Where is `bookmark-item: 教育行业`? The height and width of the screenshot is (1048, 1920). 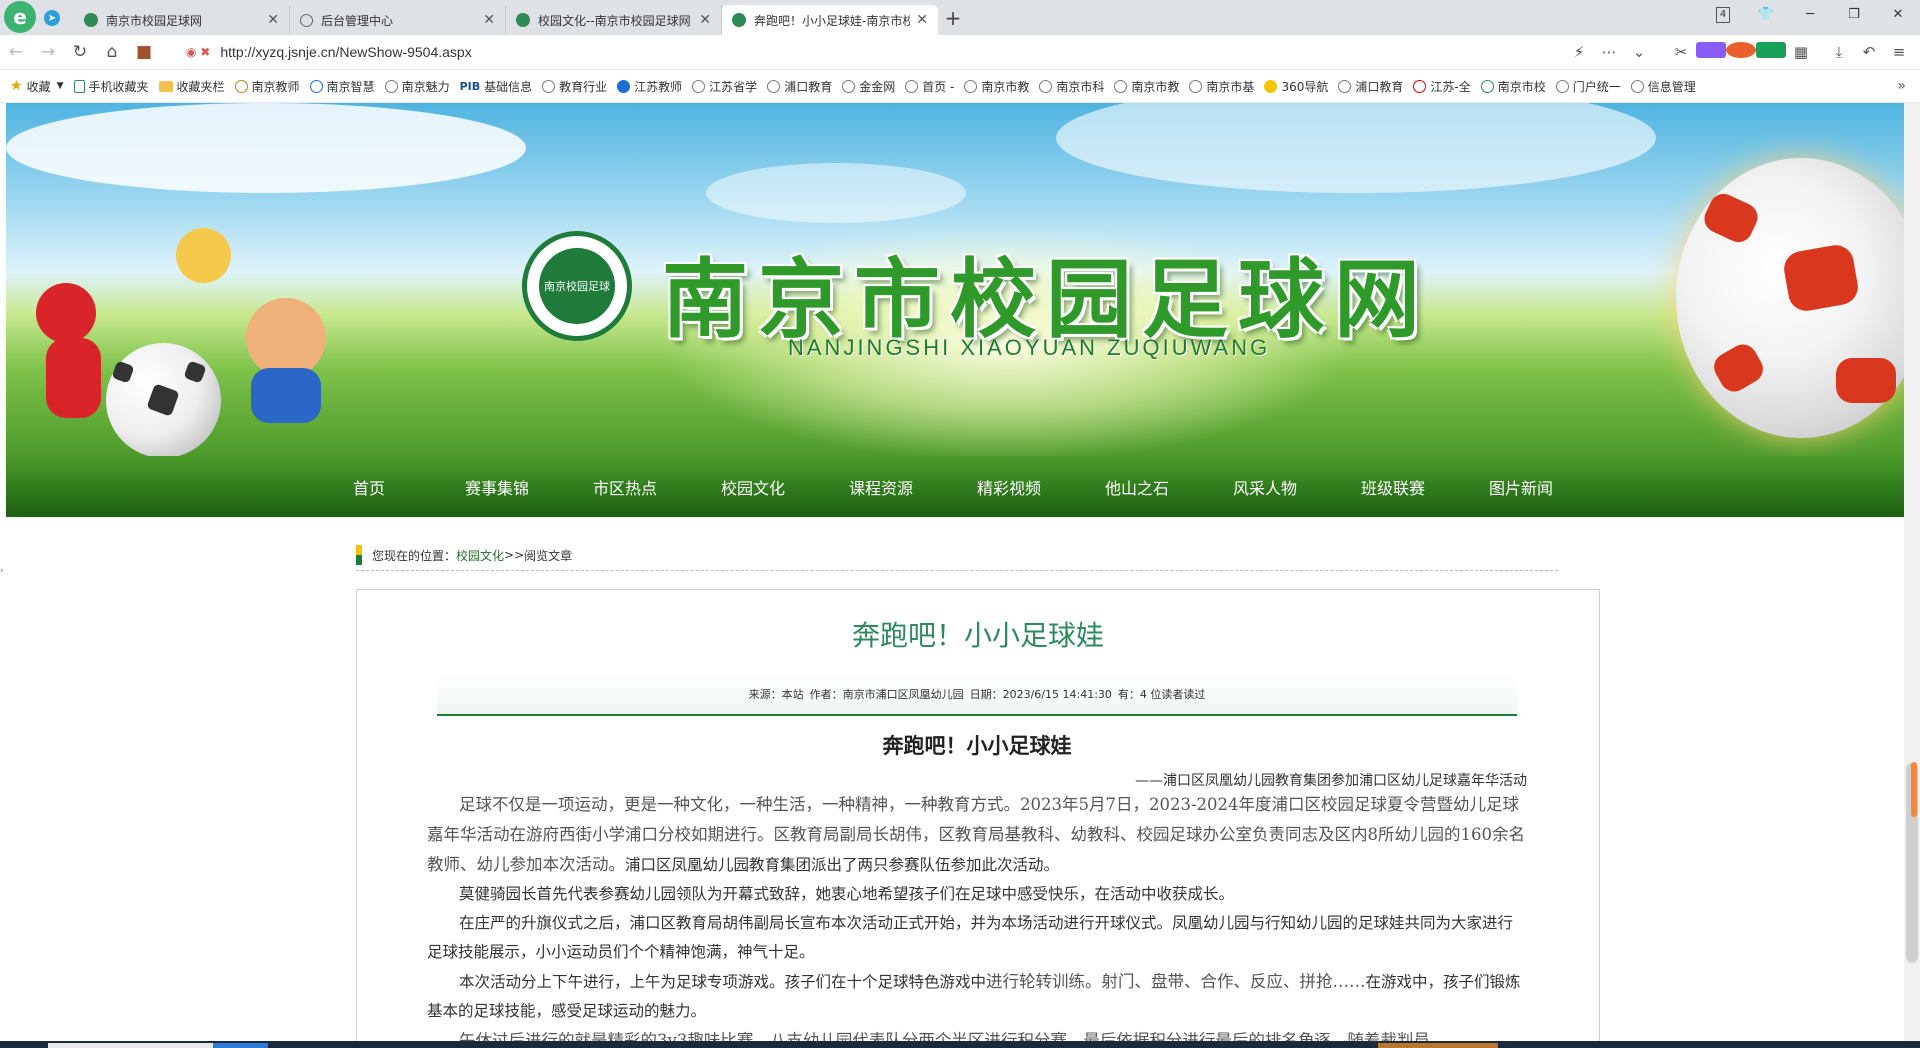 bookmark-item: 教育行业 is located at coordinates (574, 86).